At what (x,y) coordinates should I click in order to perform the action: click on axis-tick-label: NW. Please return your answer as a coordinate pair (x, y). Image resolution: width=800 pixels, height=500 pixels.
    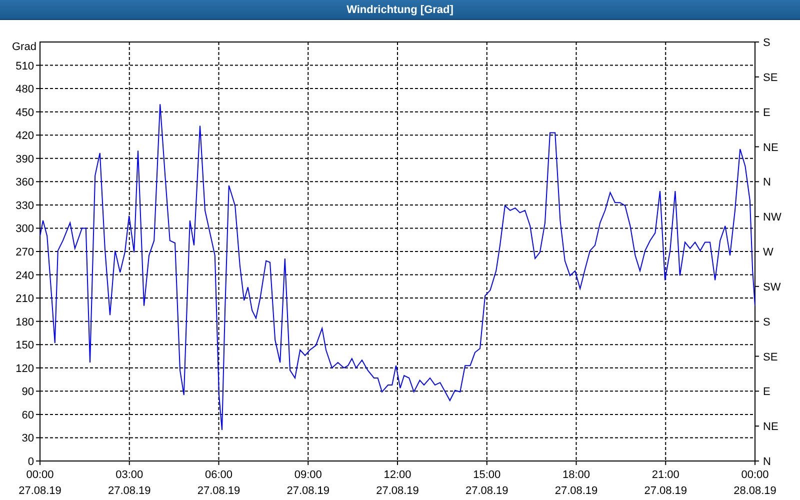
    Looking at the image, I should click on (772, 218).